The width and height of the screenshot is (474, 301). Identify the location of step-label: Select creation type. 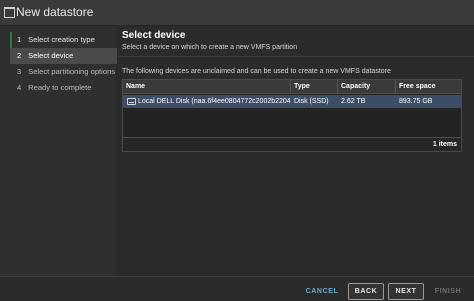
(61, 39).